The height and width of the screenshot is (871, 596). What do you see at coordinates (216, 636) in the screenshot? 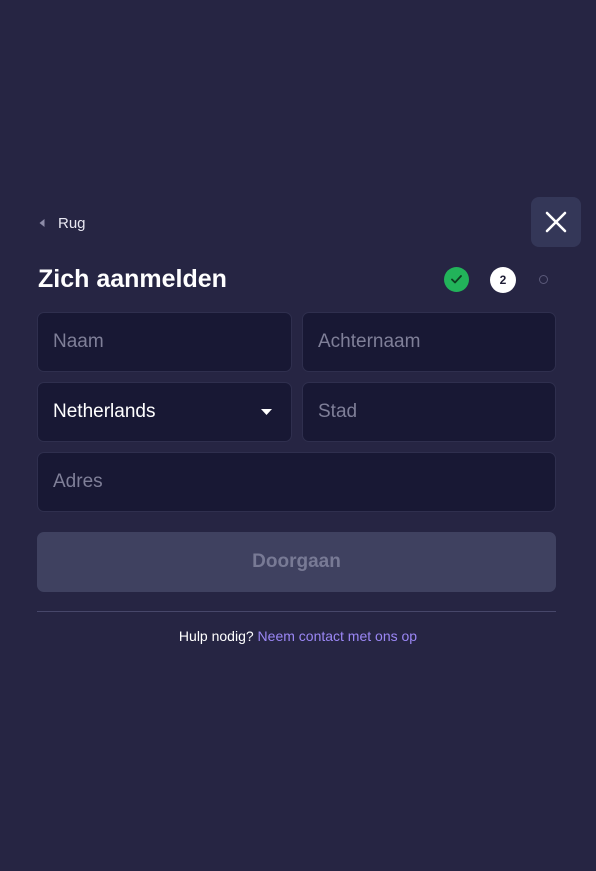
I see `help-question: Hulp nodig?` at bounding box center [216, 636].